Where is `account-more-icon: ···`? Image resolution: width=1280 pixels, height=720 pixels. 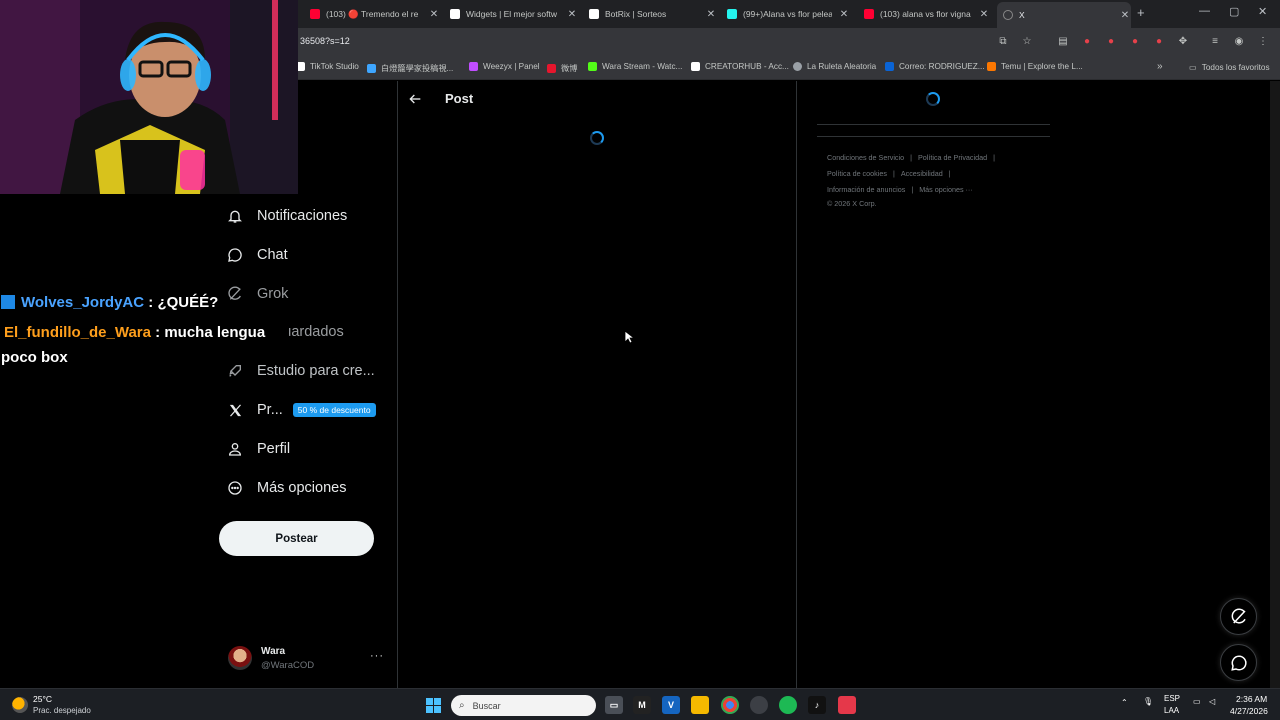
account-more-icon: ··· is located at coordinates (377, 656).